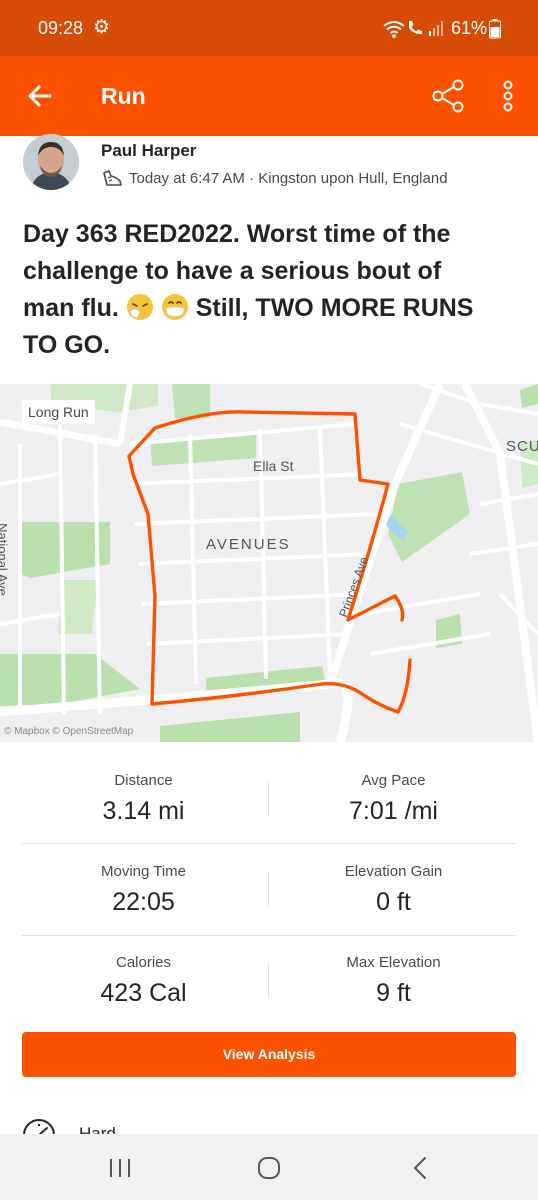  I want to click on home-icon, so click(269, 1168).